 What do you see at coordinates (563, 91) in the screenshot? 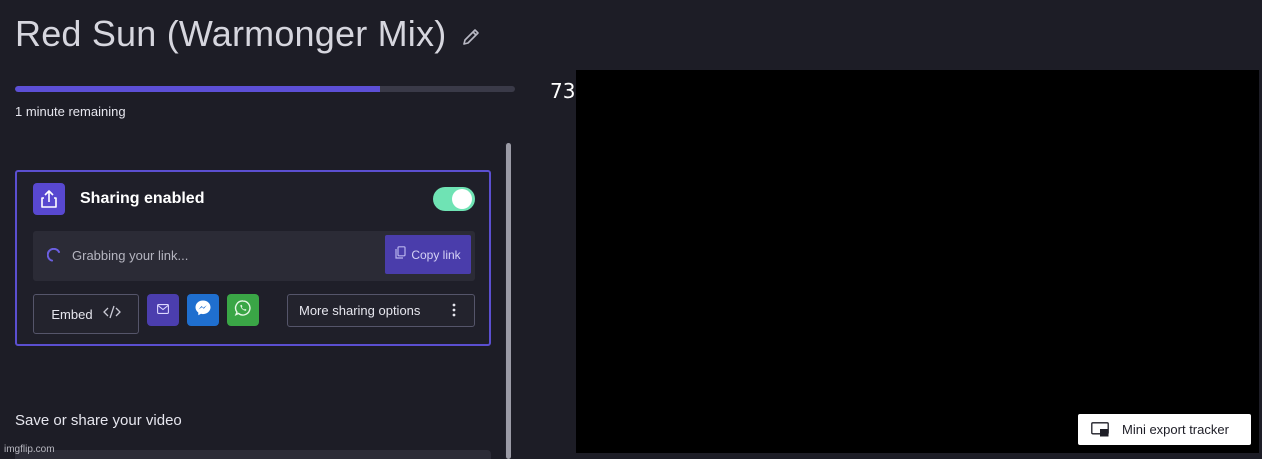
I see `progress-percent: 73` at bounding box center [563, 91].